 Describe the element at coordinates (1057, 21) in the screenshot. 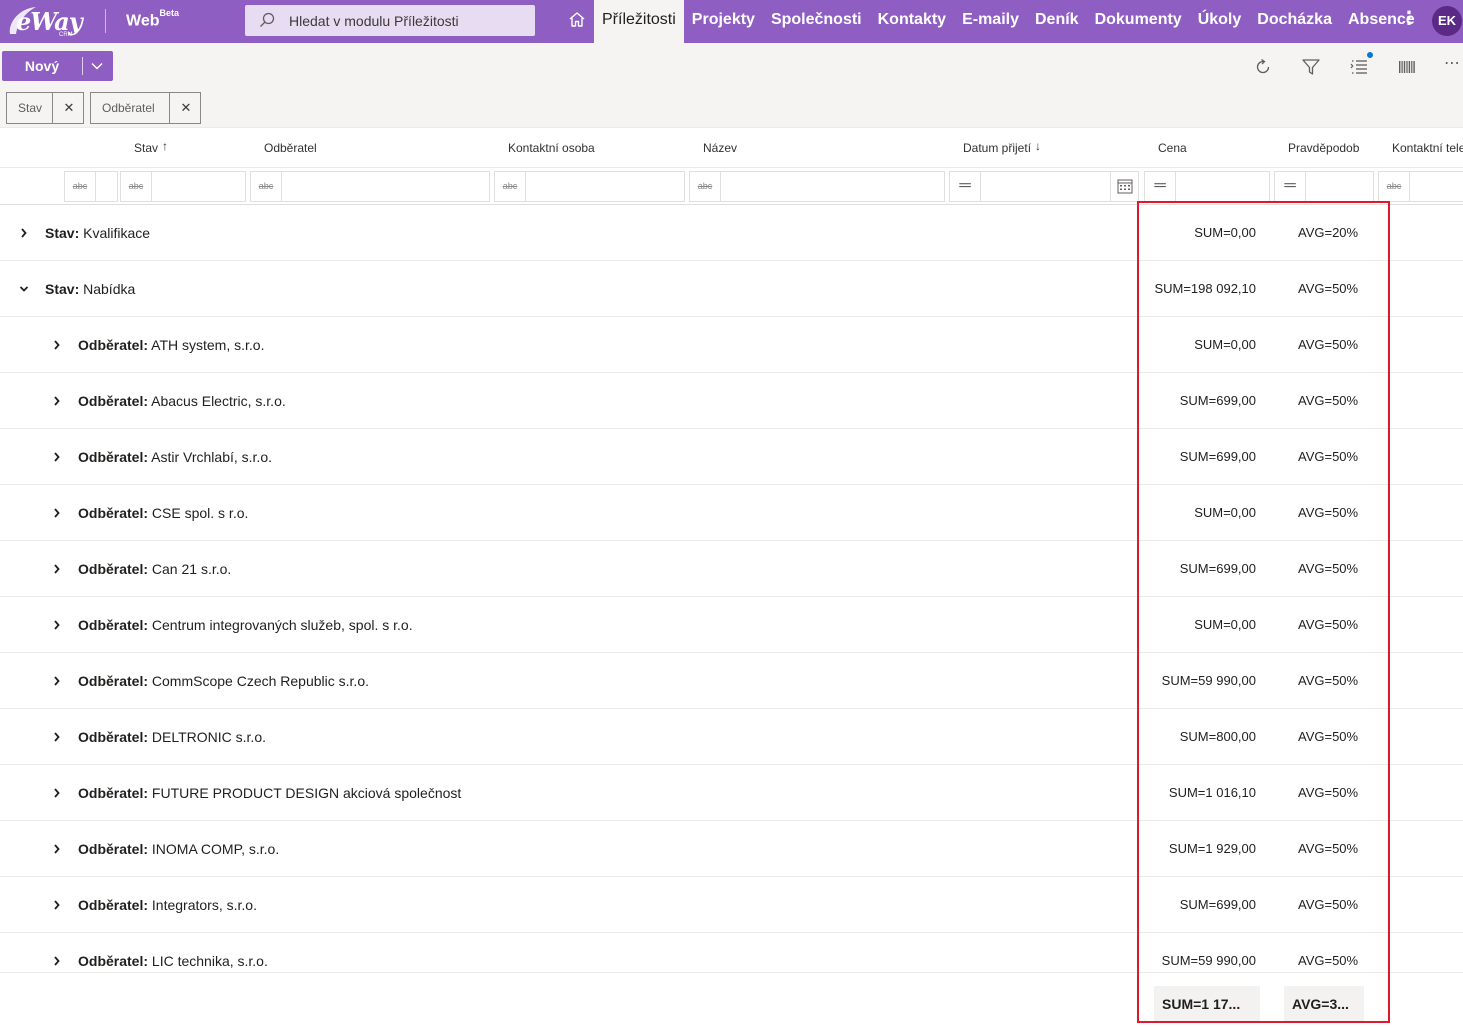

I see `nav-item-denik: Deník` at that location.